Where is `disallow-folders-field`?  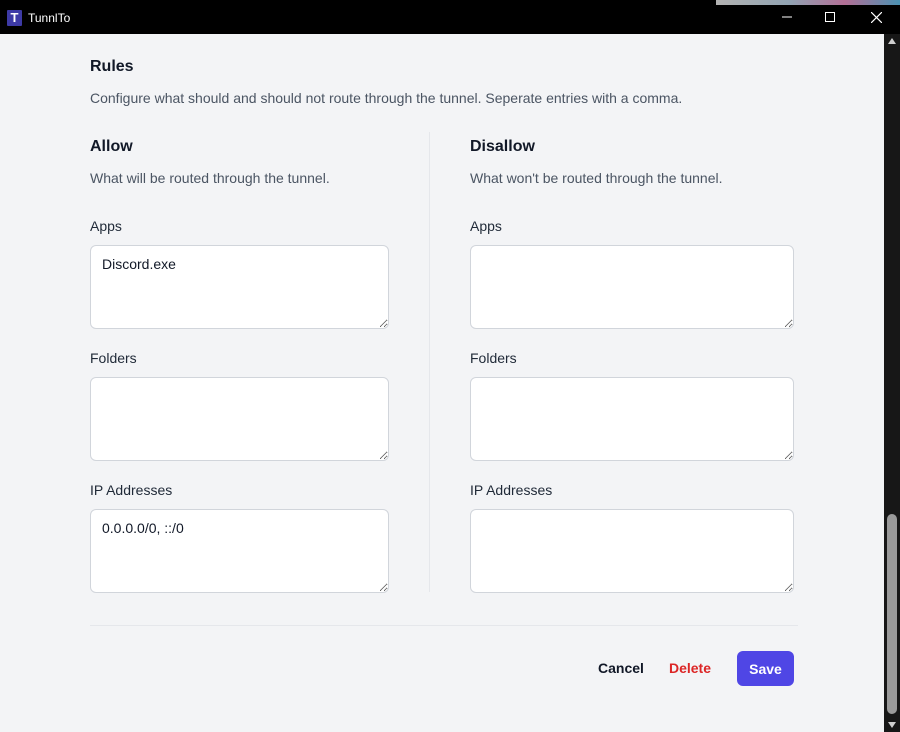 disallow-folders-field is located at coordinates (632, 419).